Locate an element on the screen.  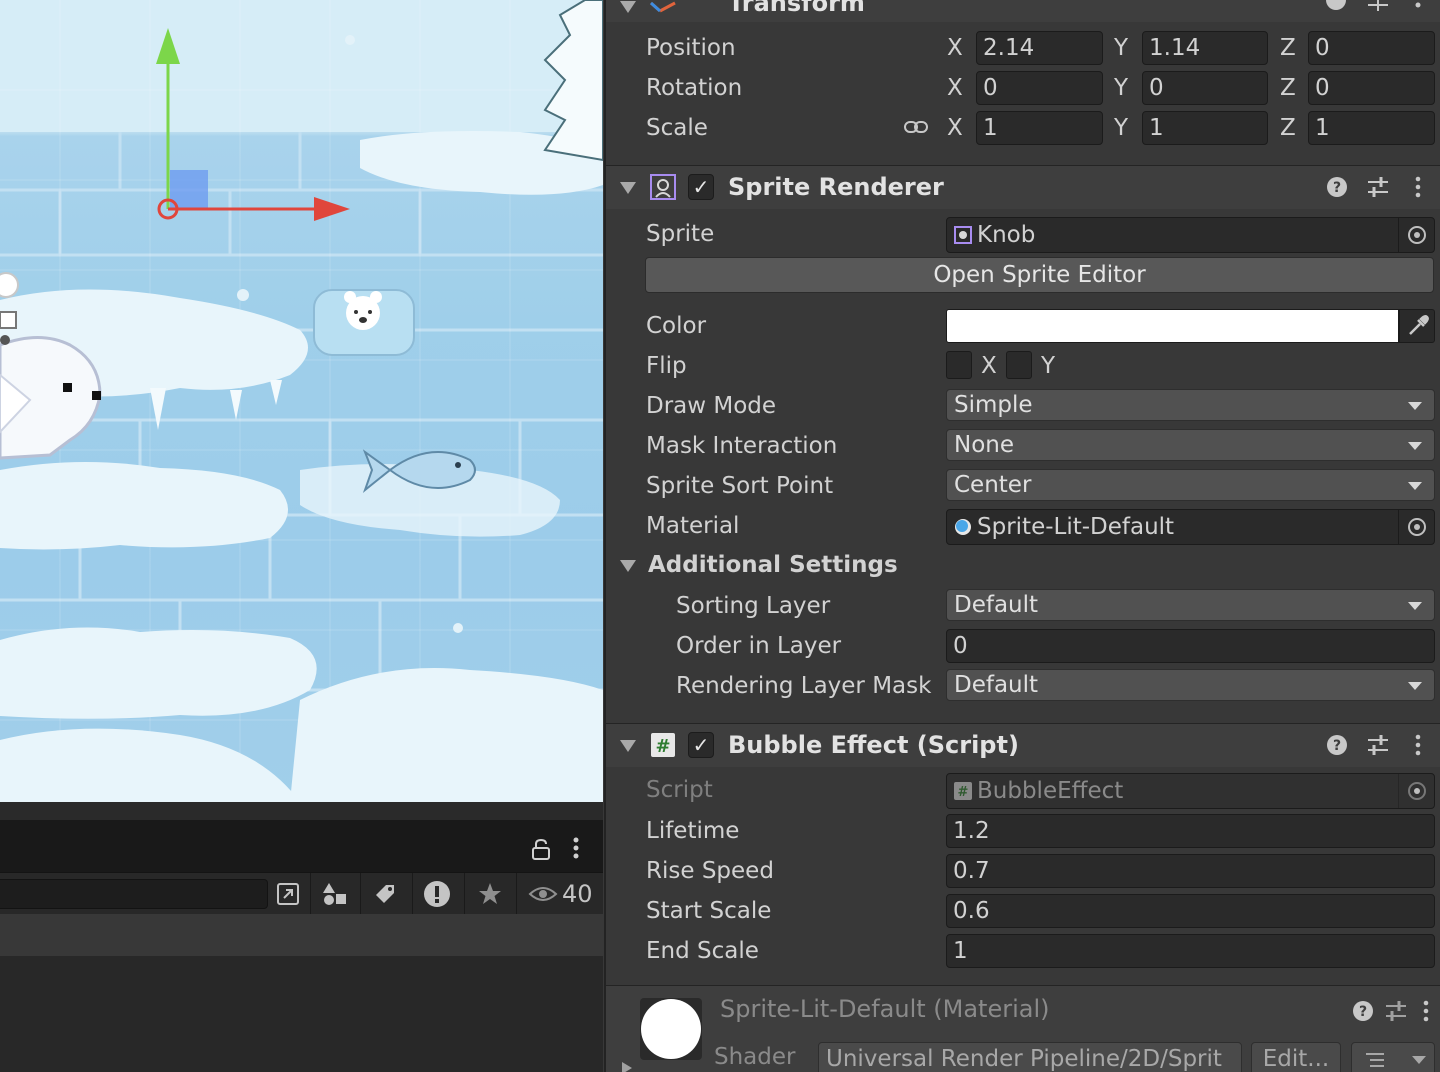
bubble-effect-enabled-checkbox: ✓ is located at coordinates (701, 745).